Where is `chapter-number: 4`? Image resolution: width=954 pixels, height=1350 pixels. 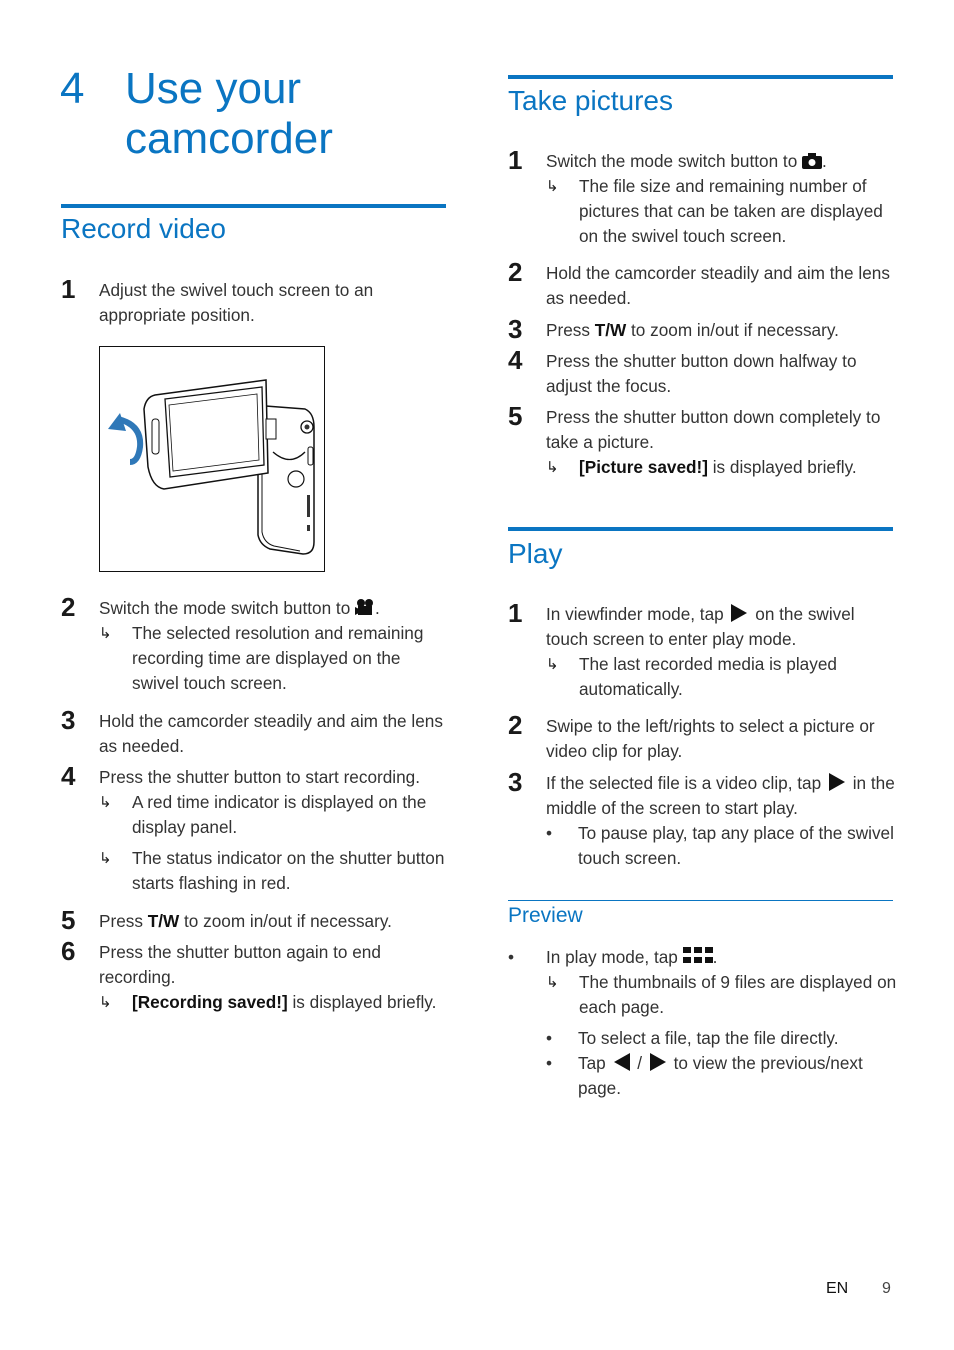 chapter-number: 4 is located at coordinates (72, 88).